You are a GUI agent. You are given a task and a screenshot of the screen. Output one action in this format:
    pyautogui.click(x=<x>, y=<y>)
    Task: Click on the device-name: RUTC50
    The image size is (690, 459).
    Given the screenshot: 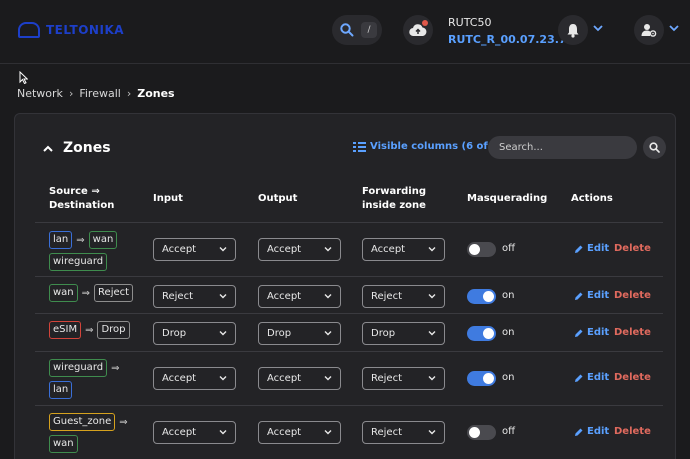 What is the action you would take?
    pyautogui.click(x=470, y=22)
    